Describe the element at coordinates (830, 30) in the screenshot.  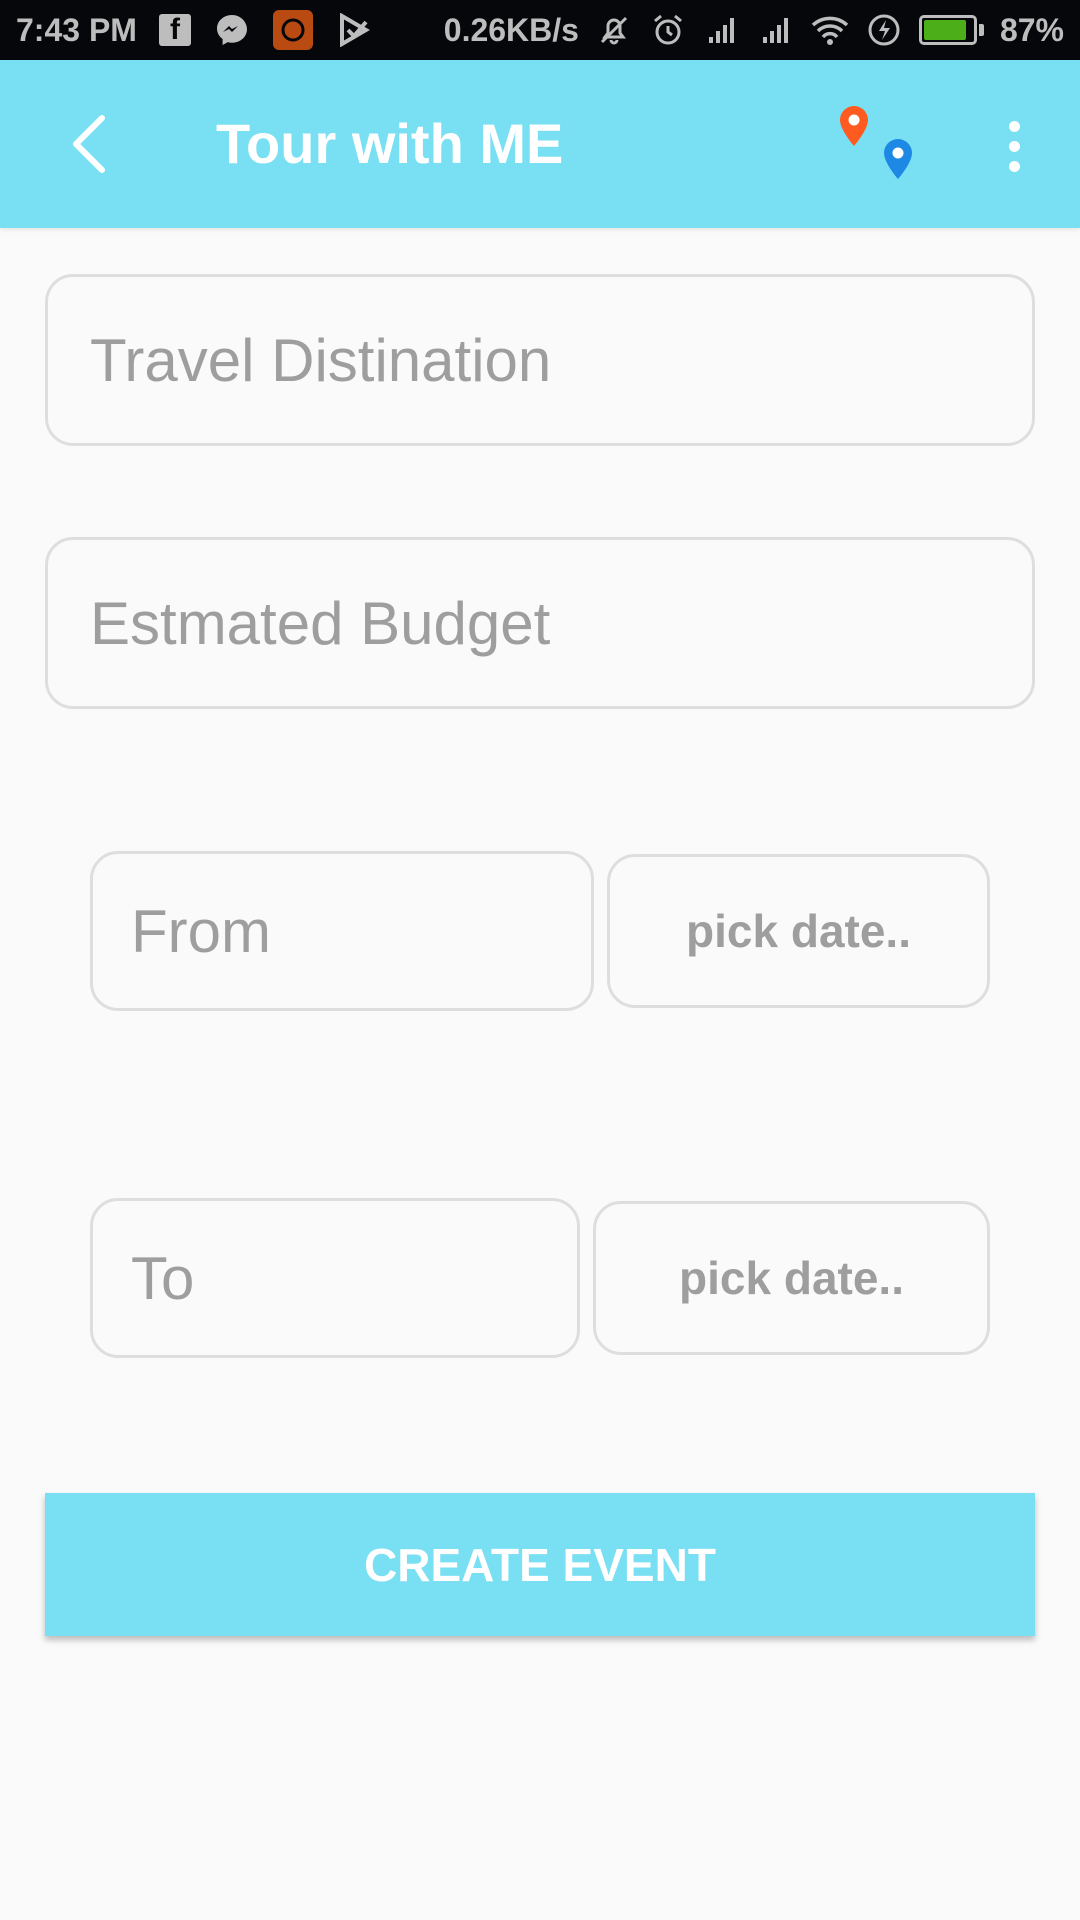
I see `wifi-icon` at that location.